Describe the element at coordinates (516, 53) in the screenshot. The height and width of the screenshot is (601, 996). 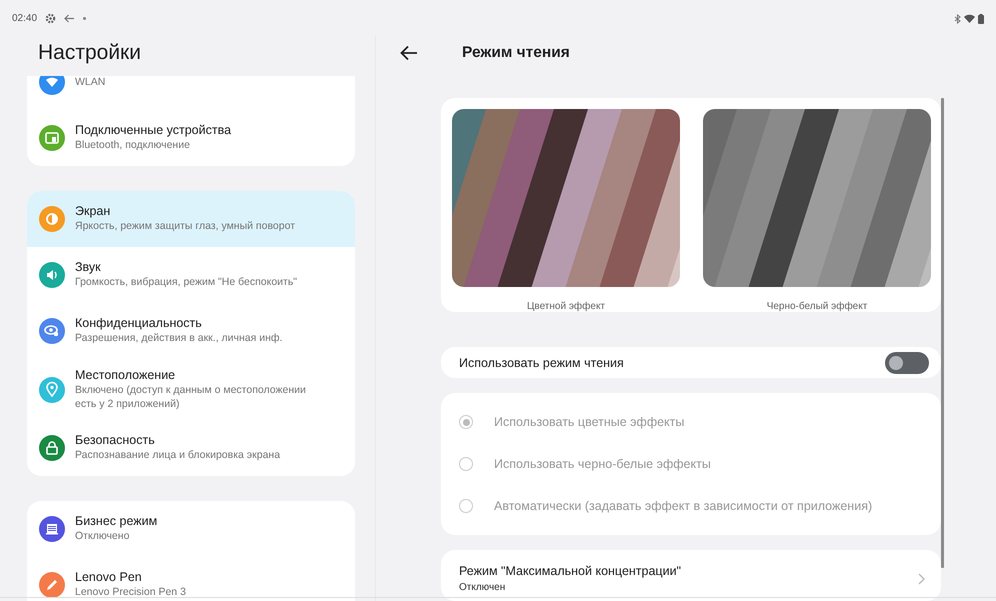
I see `screen-title: Режим чтения` at that location.